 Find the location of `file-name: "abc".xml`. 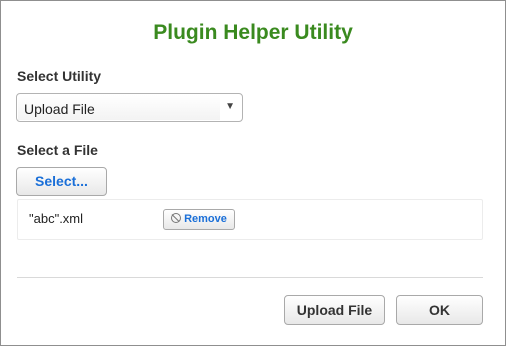

file-name: "abc".xml is located at coordinates (56, 218).